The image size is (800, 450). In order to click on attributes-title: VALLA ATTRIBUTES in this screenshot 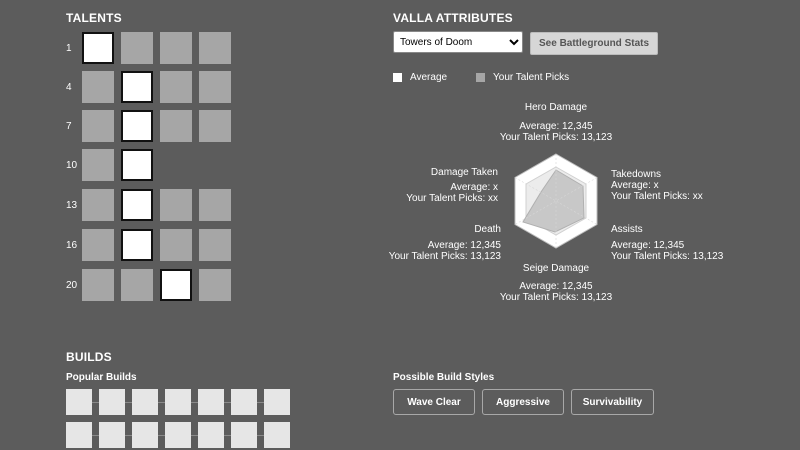, I will do `click(453, 18)`.